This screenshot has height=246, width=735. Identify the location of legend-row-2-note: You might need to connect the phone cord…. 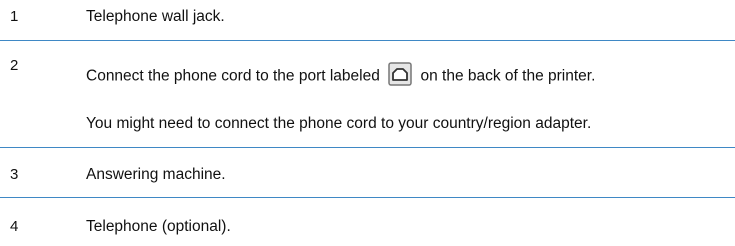
(367, 125).